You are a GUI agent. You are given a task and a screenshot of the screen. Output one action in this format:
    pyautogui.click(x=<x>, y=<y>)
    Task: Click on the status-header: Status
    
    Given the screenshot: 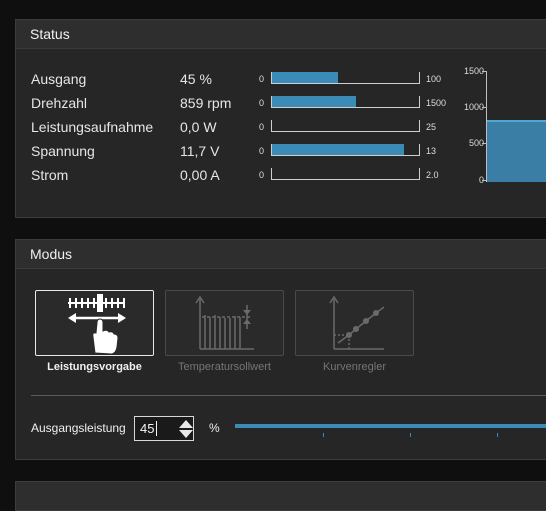 What is the action you would take?
    pyautogui.click(x=281, y=34)
    